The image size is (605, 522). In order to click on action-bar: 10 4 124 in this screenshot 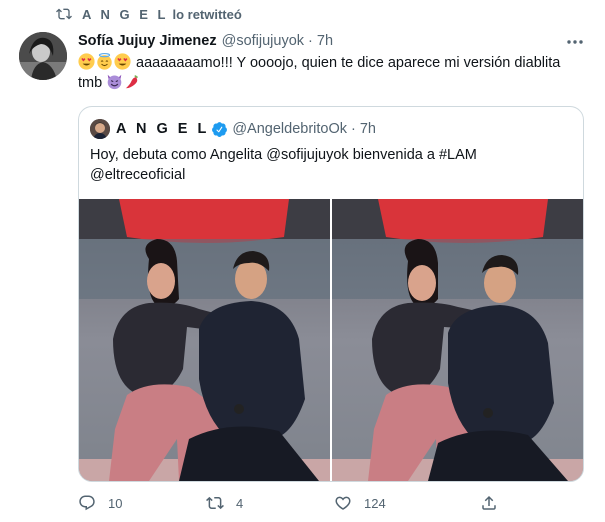, I will do `click(331, 504)`.